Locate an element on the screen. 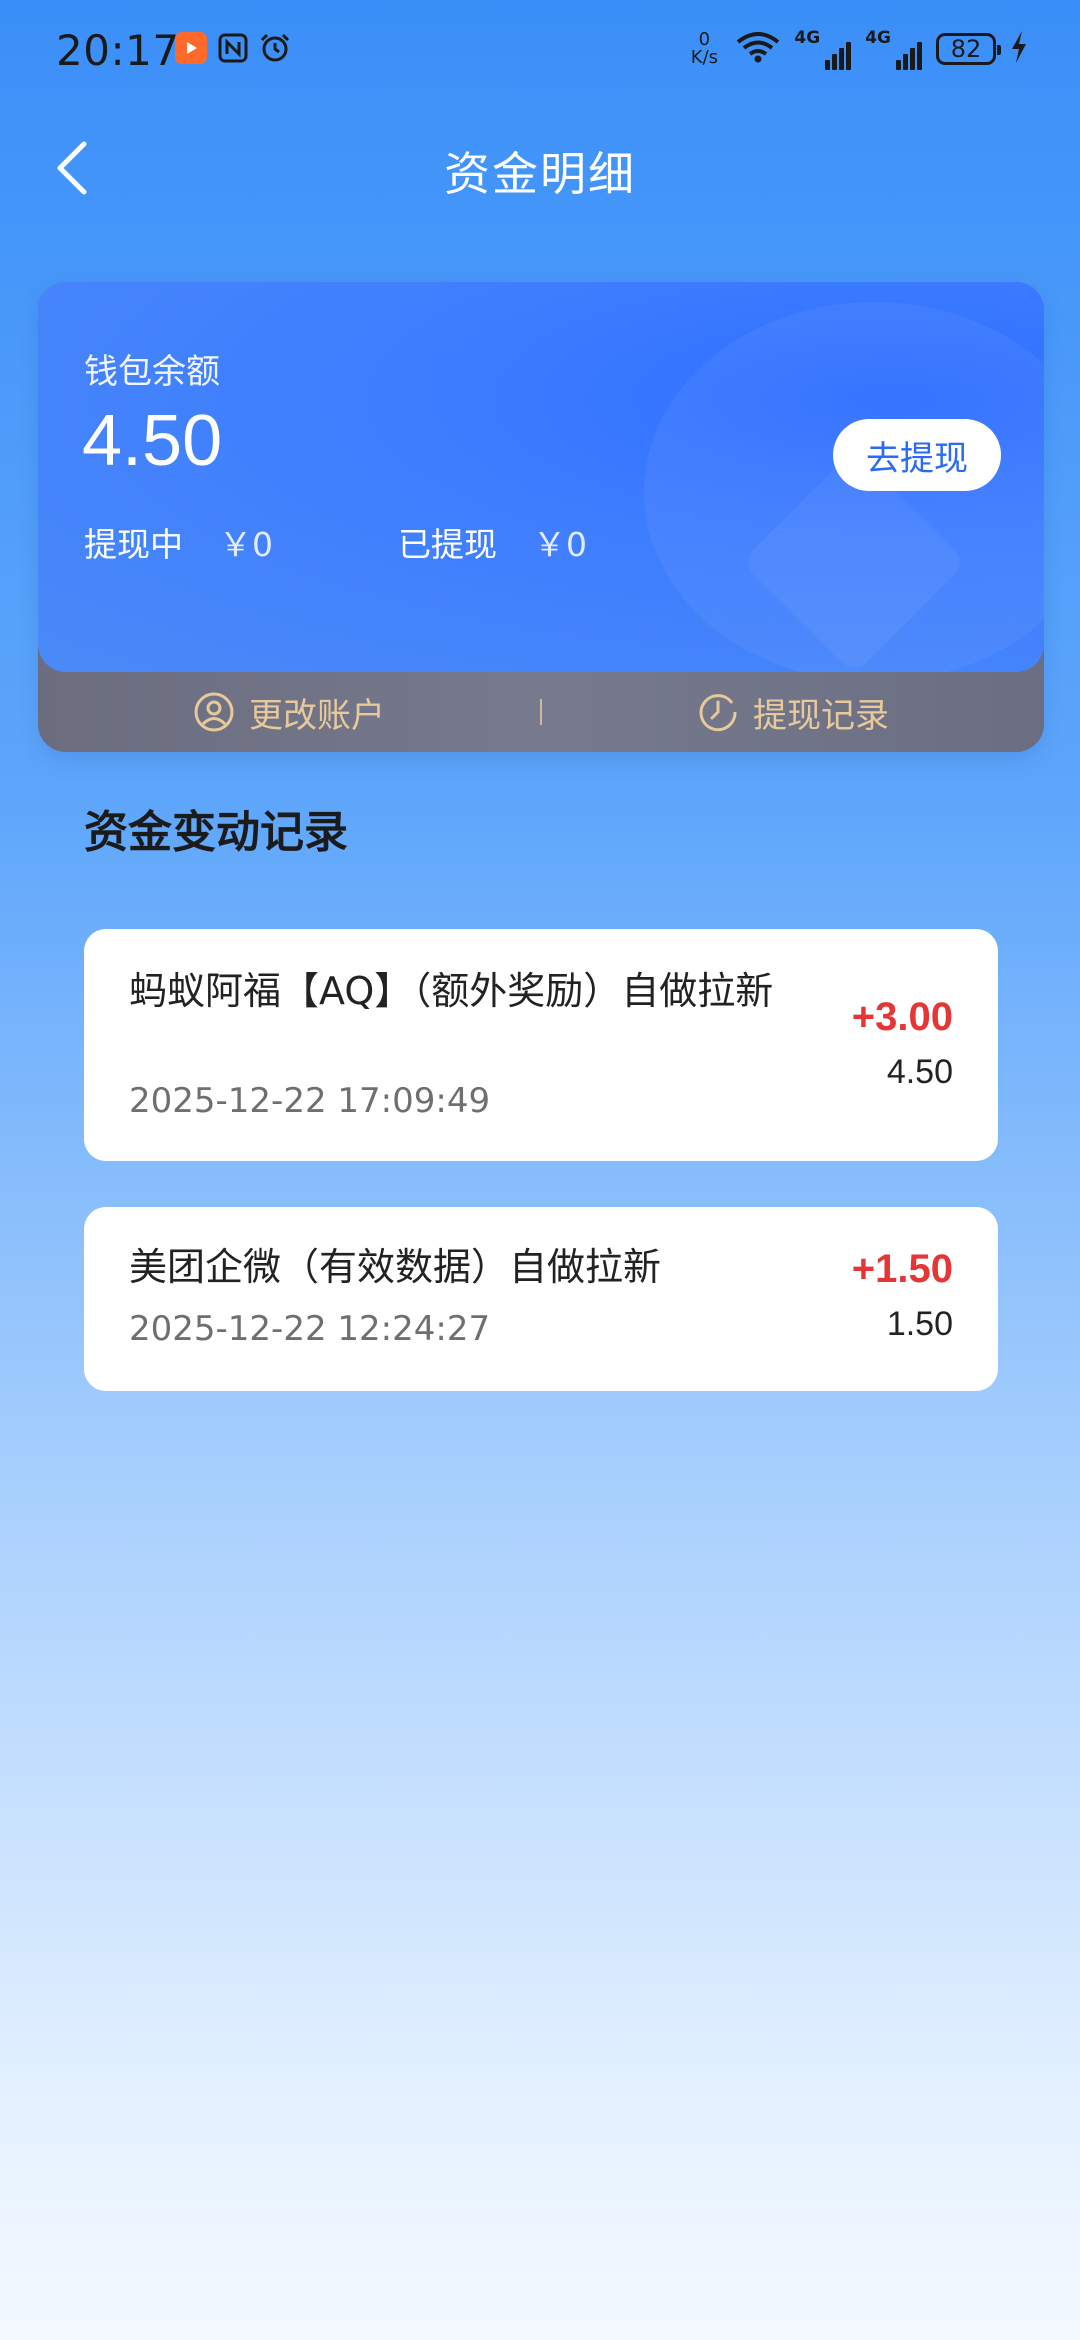 The width and height of the screenshot is (1080, 2340). signal-icon-2: 4G is located at coordinates (893, 49).